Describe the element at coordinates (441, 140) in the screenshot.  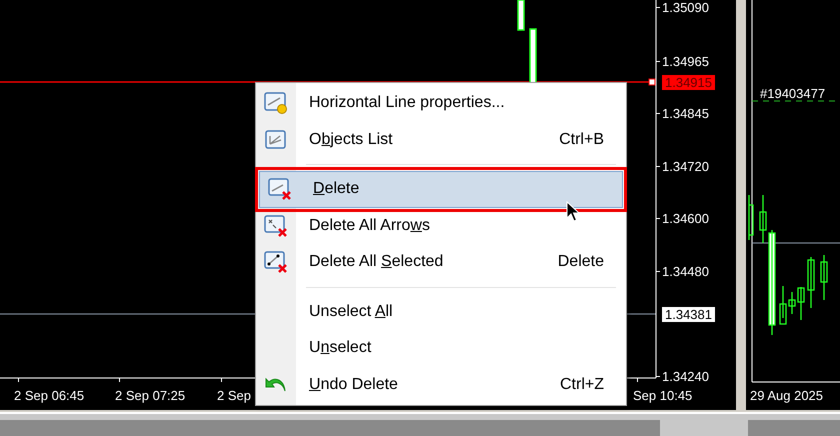
I see `menu-item: Objects List Ctrl+B` at that location.